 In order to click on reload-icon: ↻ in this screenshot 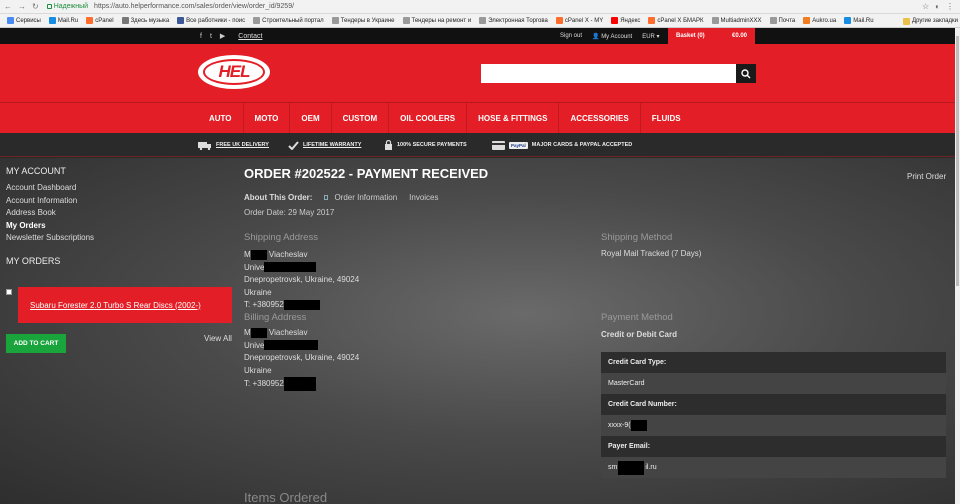, I will do `click(35, 6)`.